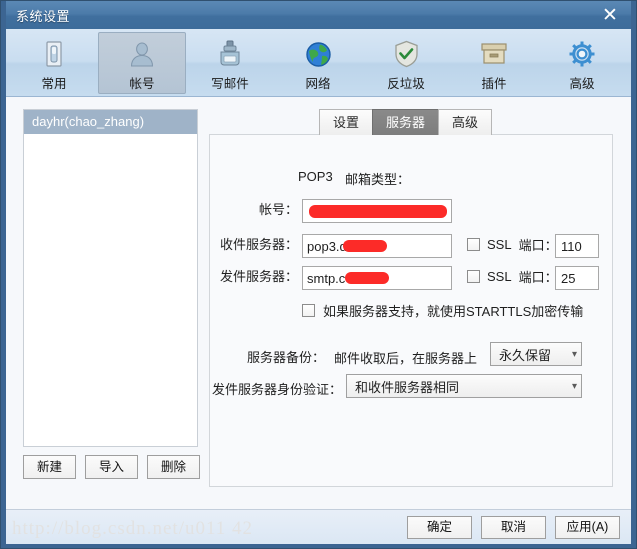 The image size is (637, 549). Describe the element at coordinates (473, 276) in the screenshot. I see `outgoing-ssl-checkbox` at that location.